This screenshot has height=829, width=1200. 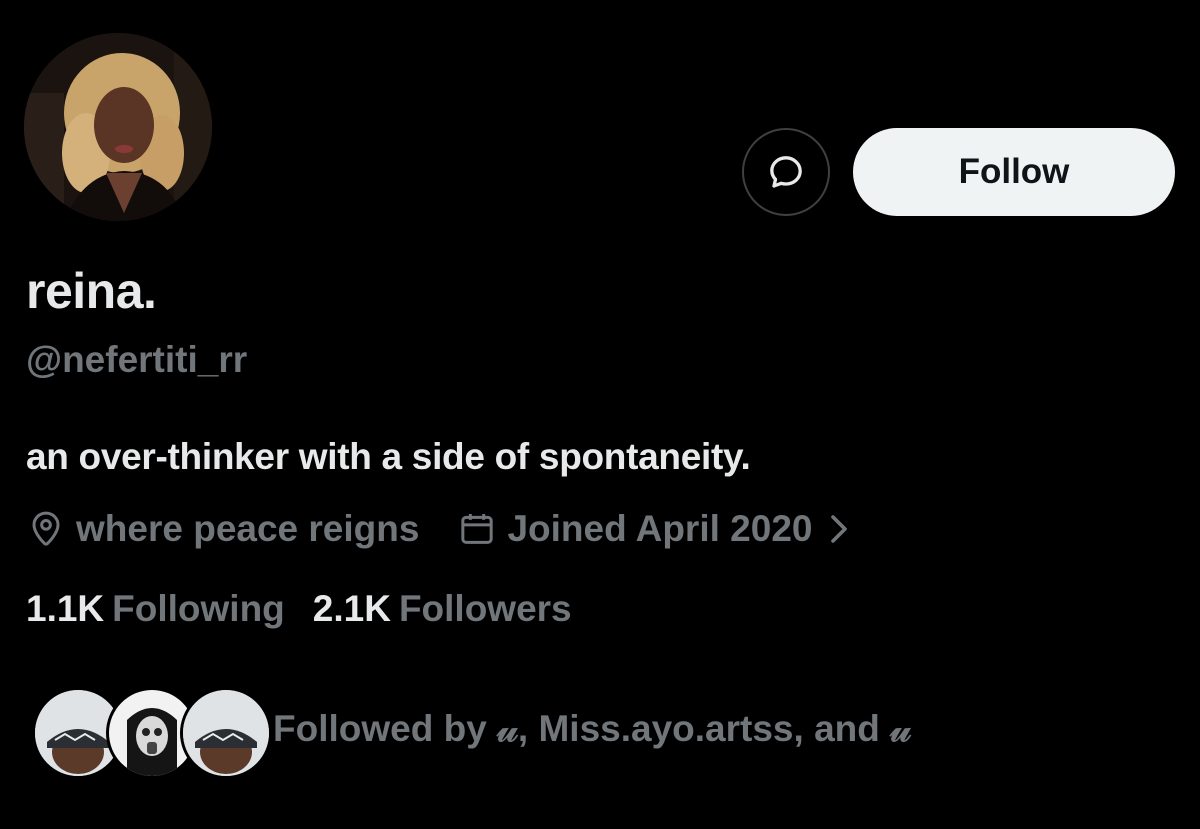 What do you see at coordinates (1014, 172) in the screenshot?
I see `follow-button: Follow` at bounding box center [1014, 172].